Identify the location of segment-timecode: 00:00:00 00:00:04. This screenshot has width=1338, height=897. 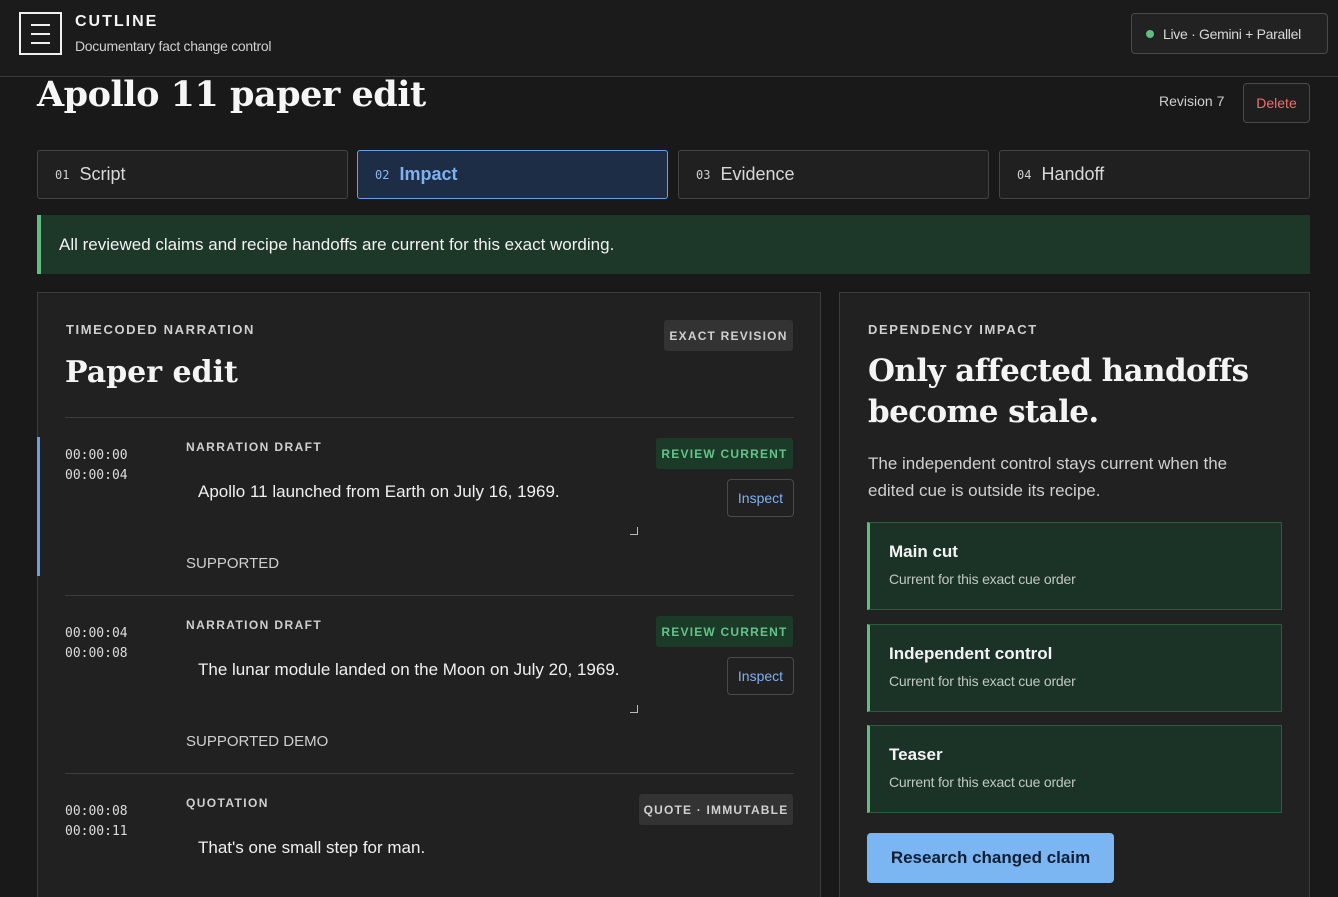
(96, 466).